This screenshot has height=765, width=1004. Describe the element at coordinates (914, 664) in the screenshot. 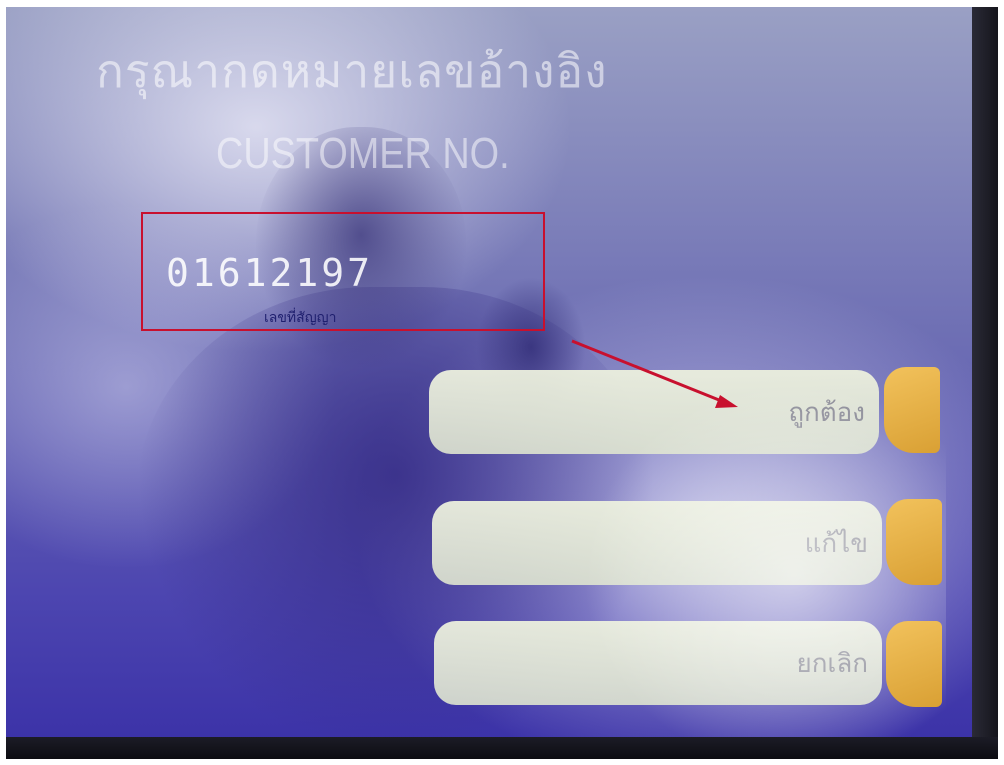

I see `side-key-cancel` at that location.